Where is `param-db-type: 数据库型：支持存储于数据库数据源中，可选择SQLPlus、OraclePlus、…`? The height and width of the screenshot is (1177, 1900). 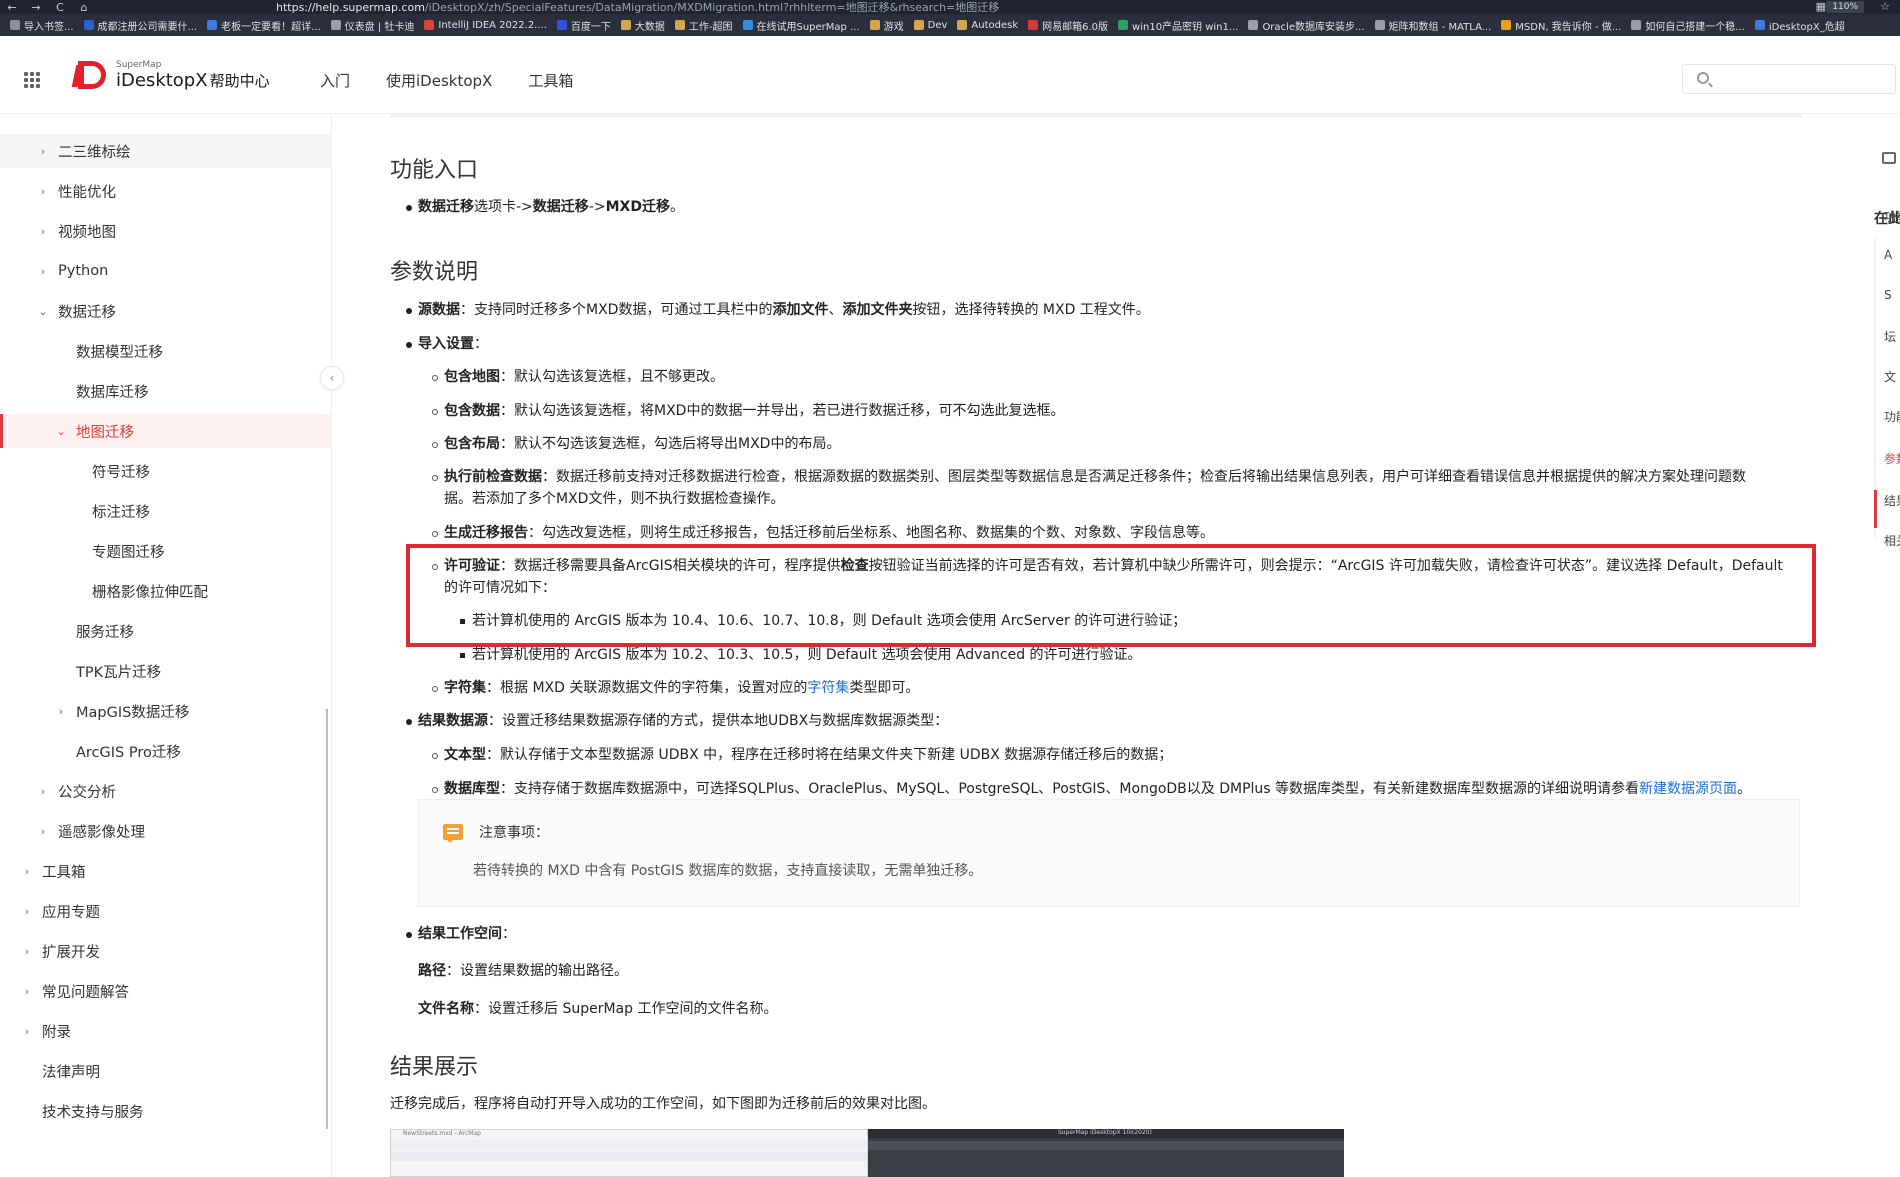
param-db-type: 数据库型：支持存储于数据库数据源中，可选择SQLPlus、OraclePlus、… is located at coordinates (1098, 789).